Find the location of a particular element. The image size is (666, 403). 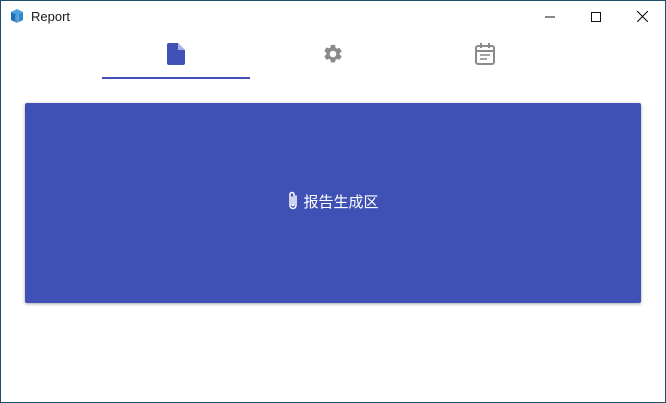

tab-report is located at coordinates (176, 56).